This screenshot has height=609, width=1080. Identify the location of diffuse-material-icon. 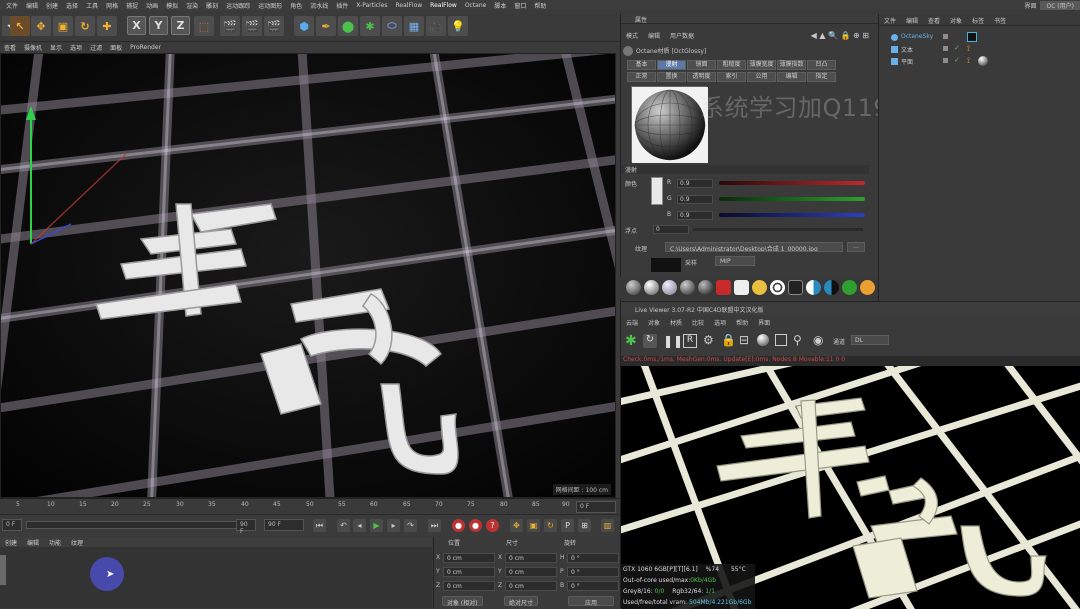
(633, 287).